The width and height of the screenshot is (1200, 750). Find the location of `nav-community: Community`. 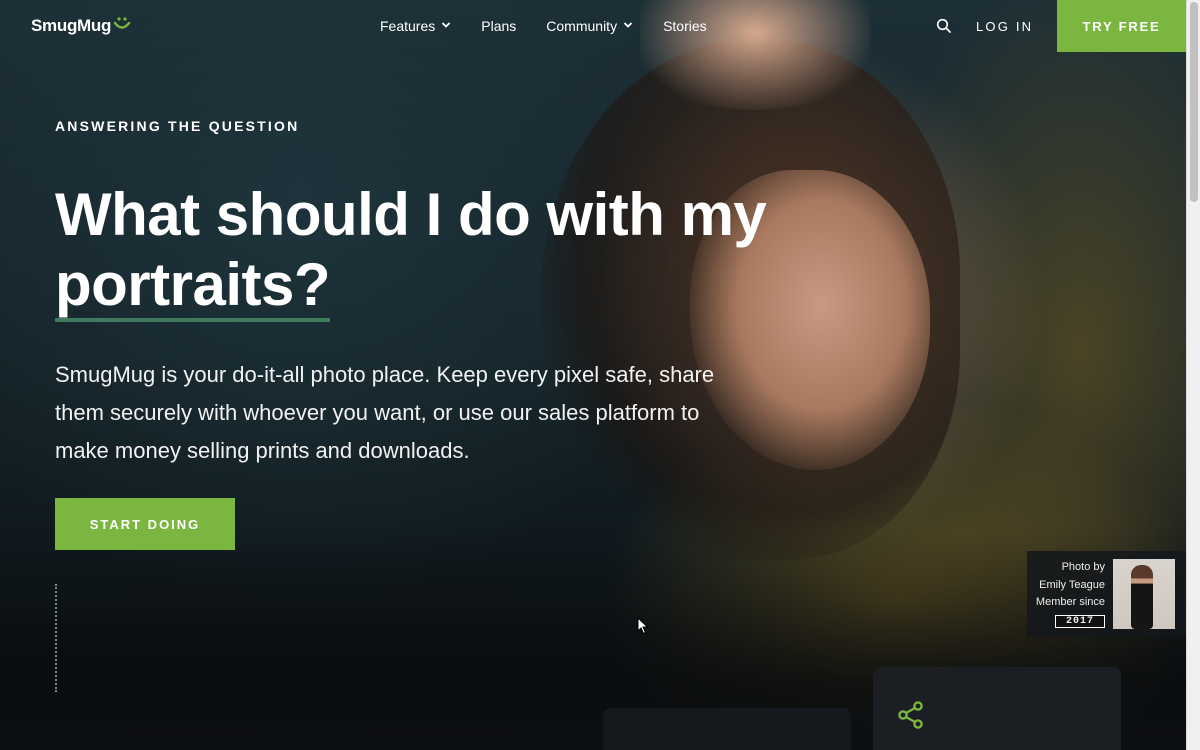

nav-community: Community is located at coordinates (589, 26).